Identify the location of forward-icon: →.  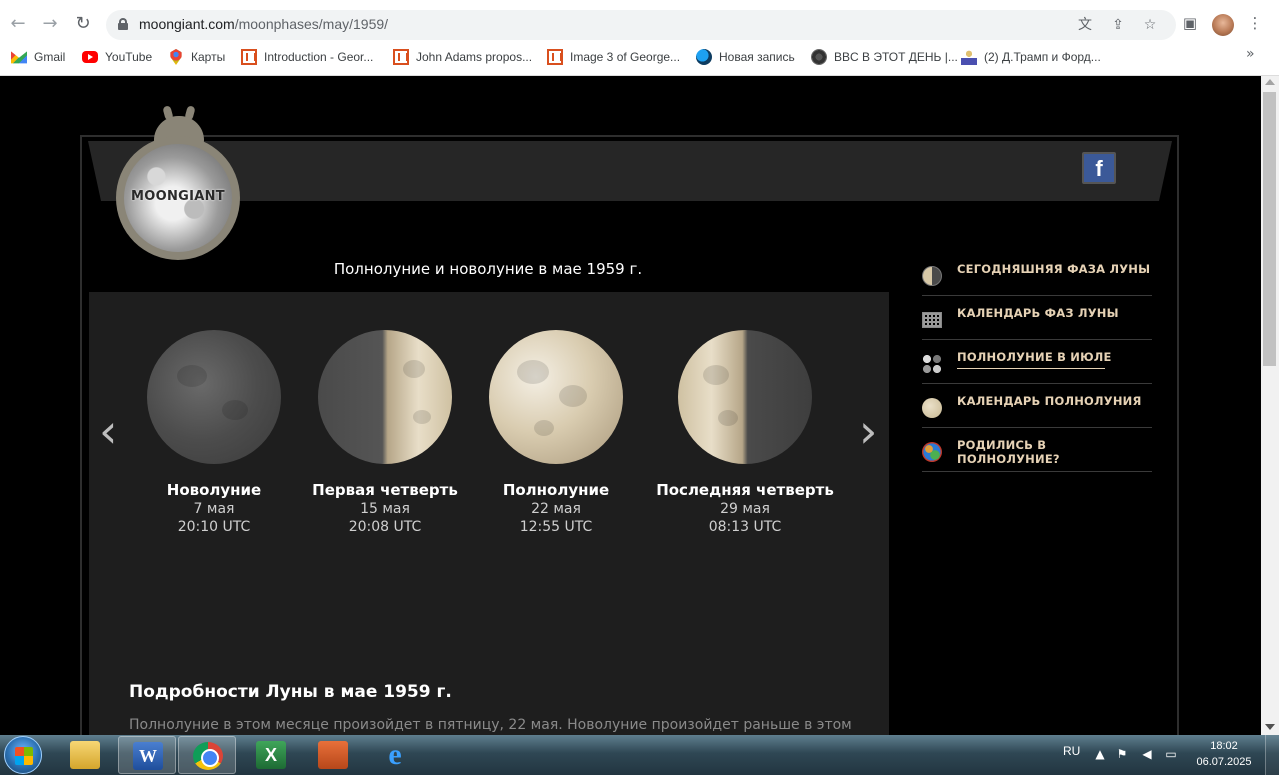
(50, 24).